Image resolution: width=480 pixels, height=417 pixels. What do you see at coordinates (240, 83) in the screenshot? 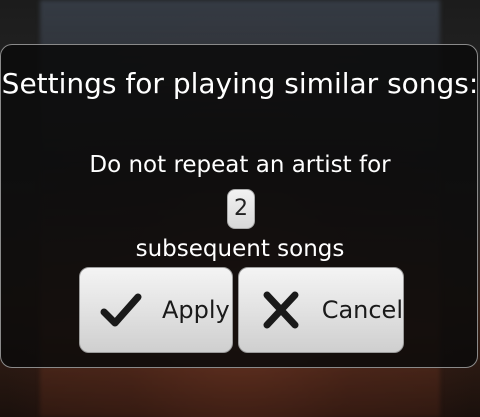
I see `dialog-title: Settings for playing similar songs:` at bounding box center [240, 83].